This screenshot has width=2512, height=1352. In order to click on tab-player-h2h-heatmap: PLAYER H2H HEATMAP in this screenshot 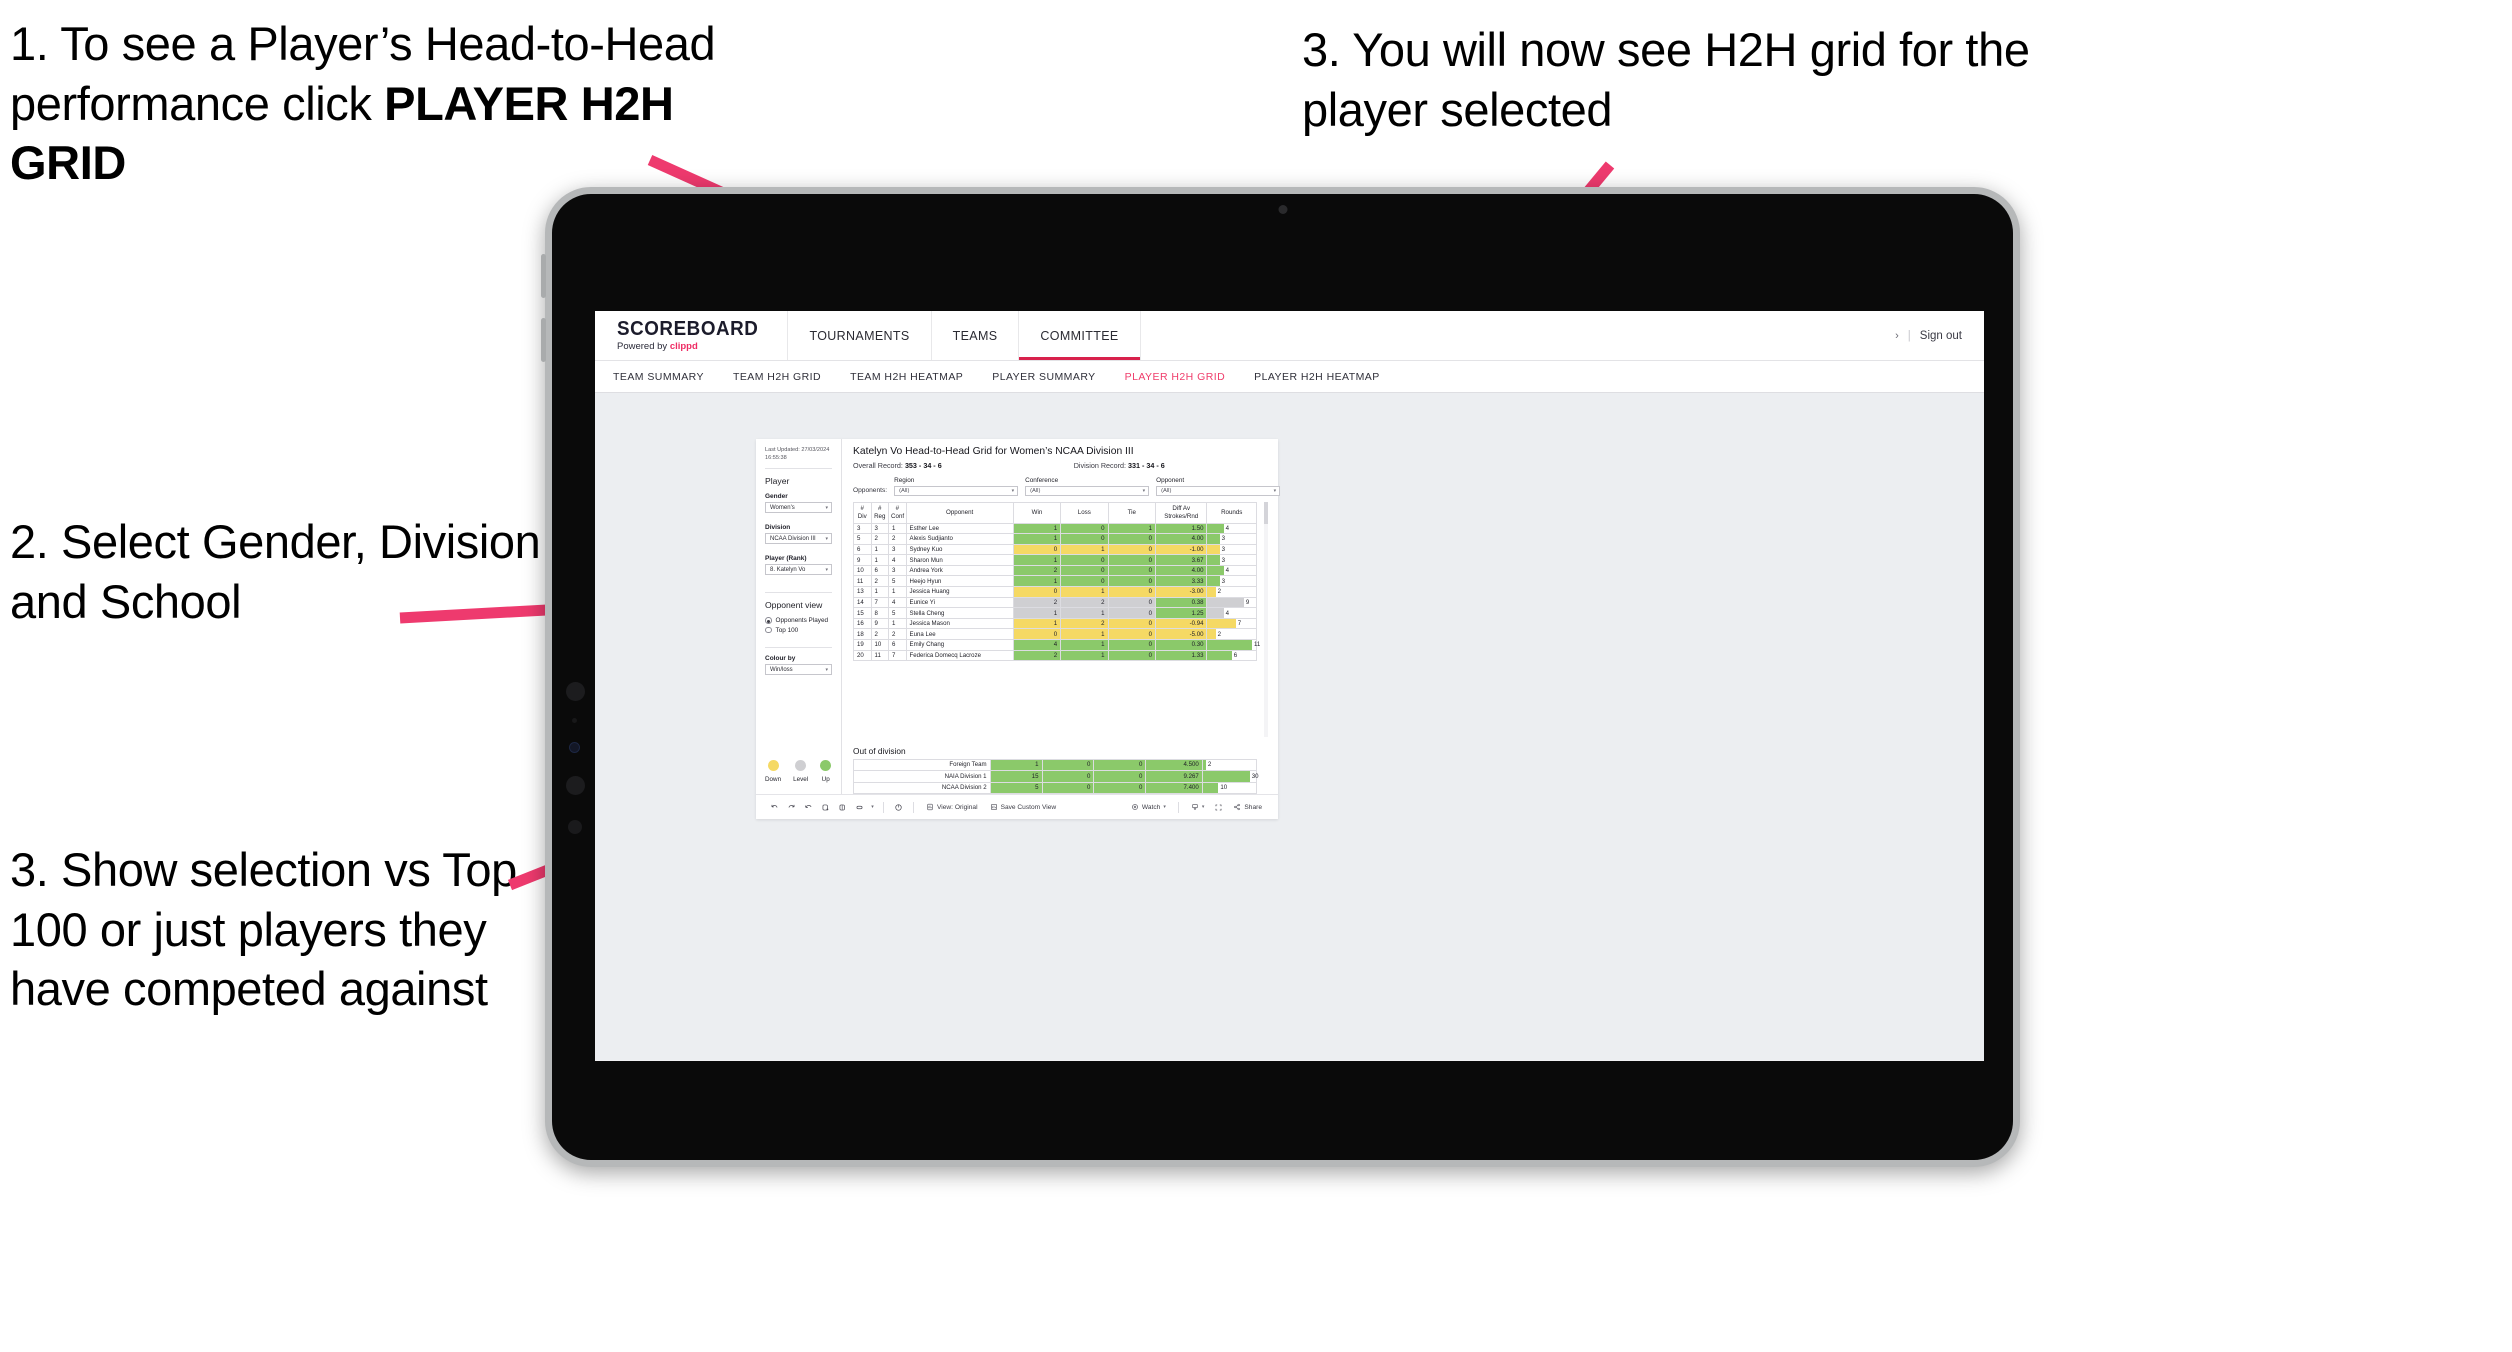, I will do `click(1326, 377)`.